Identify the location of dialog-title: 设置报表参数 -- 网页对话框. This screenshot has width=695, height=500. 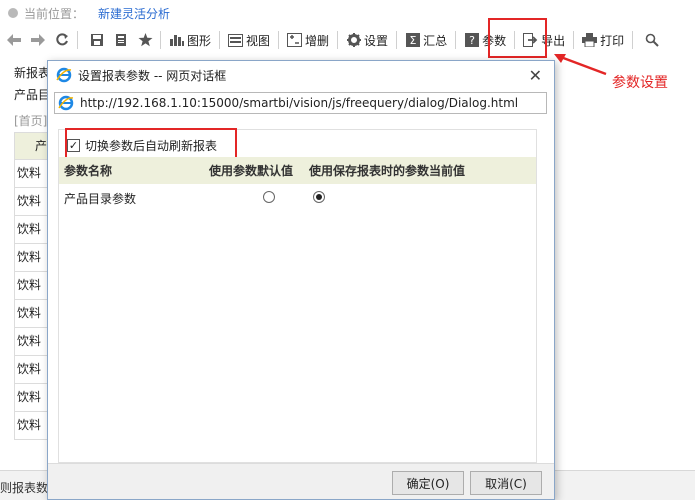
(152, 75).